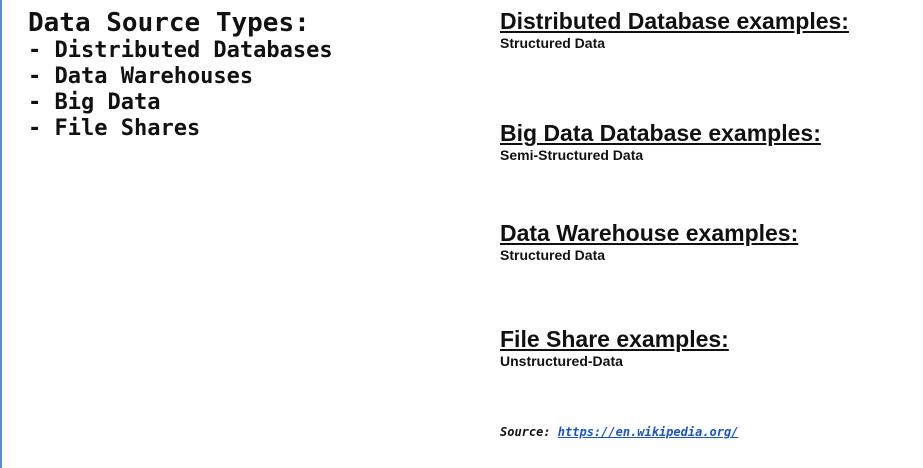 This screenshot has height=468, width=923. I want to click on source-citation: Source: https://en.wikipedia.org/, so click(619, 432).